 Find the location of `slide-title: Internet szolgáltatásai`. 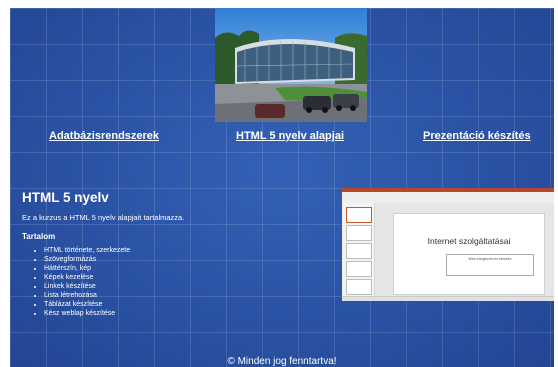

slide-title: Internet szolgáltatásai is located at coordinates (469, 241).